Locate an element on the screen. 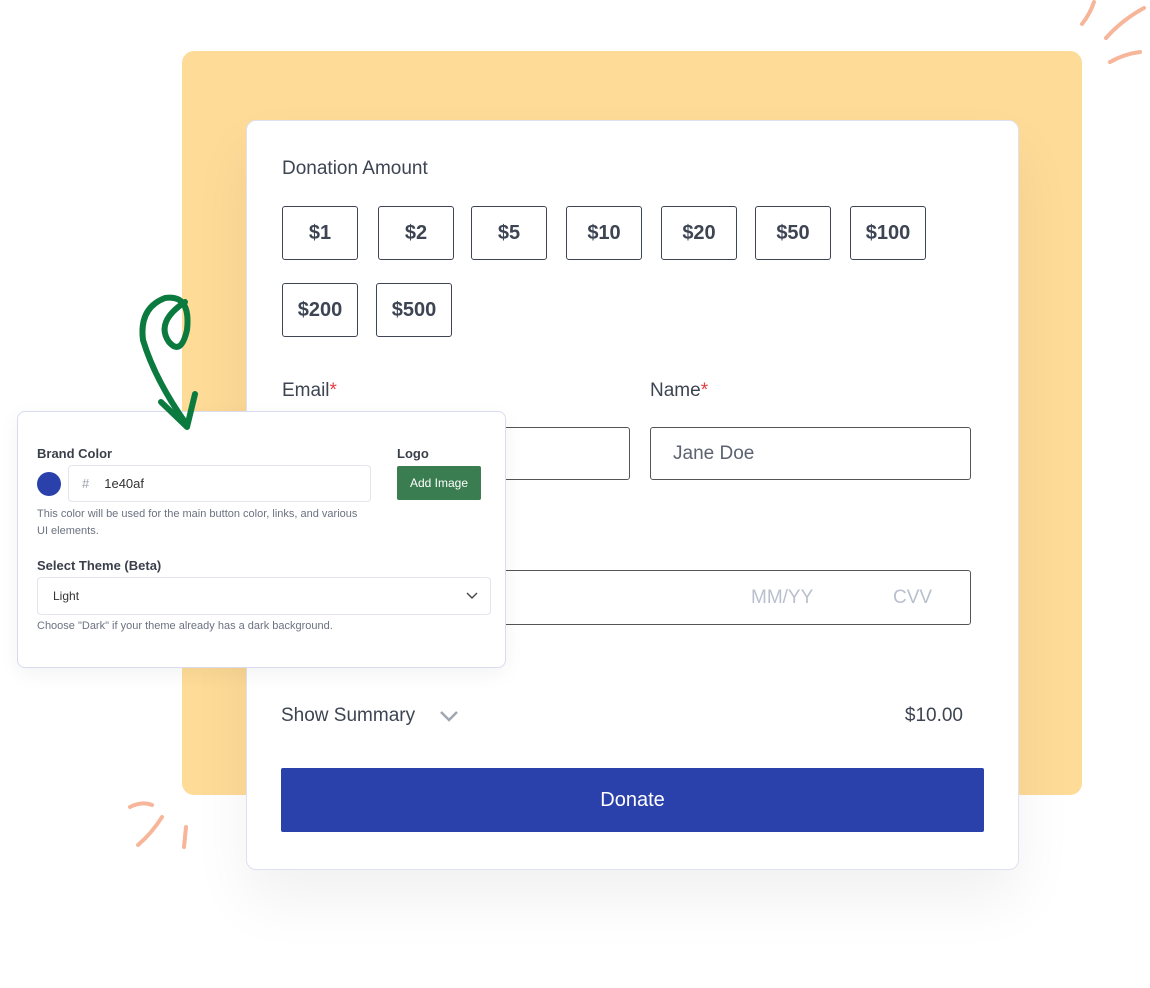 The width and height of the screenshot is (1150, 988). email-label-text: Email is located at coordinates (306, 390).